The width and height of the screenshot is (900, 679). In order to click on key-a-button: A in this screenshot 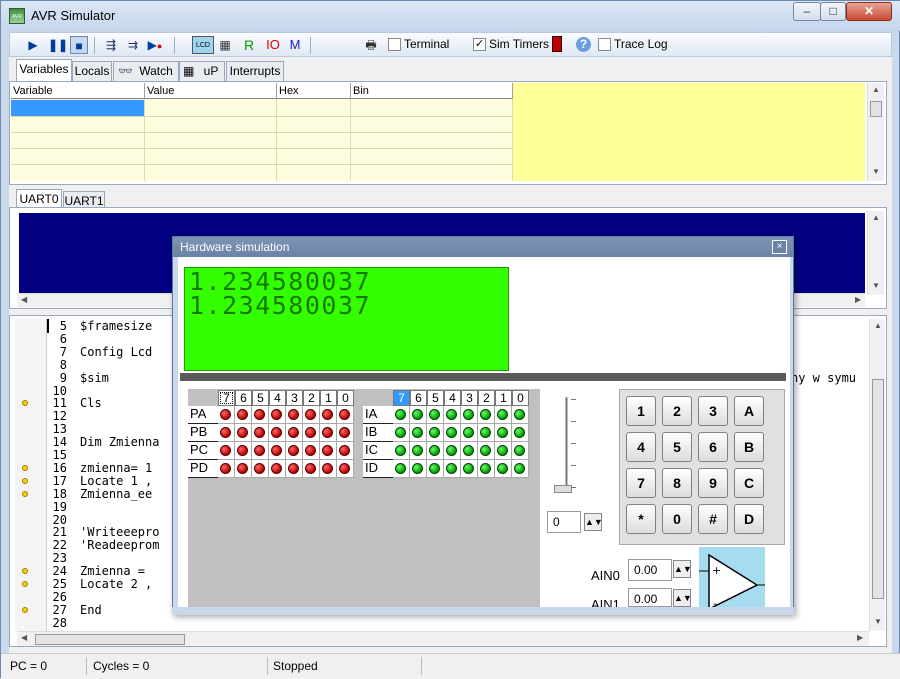, I will do `click(749, 411)`.